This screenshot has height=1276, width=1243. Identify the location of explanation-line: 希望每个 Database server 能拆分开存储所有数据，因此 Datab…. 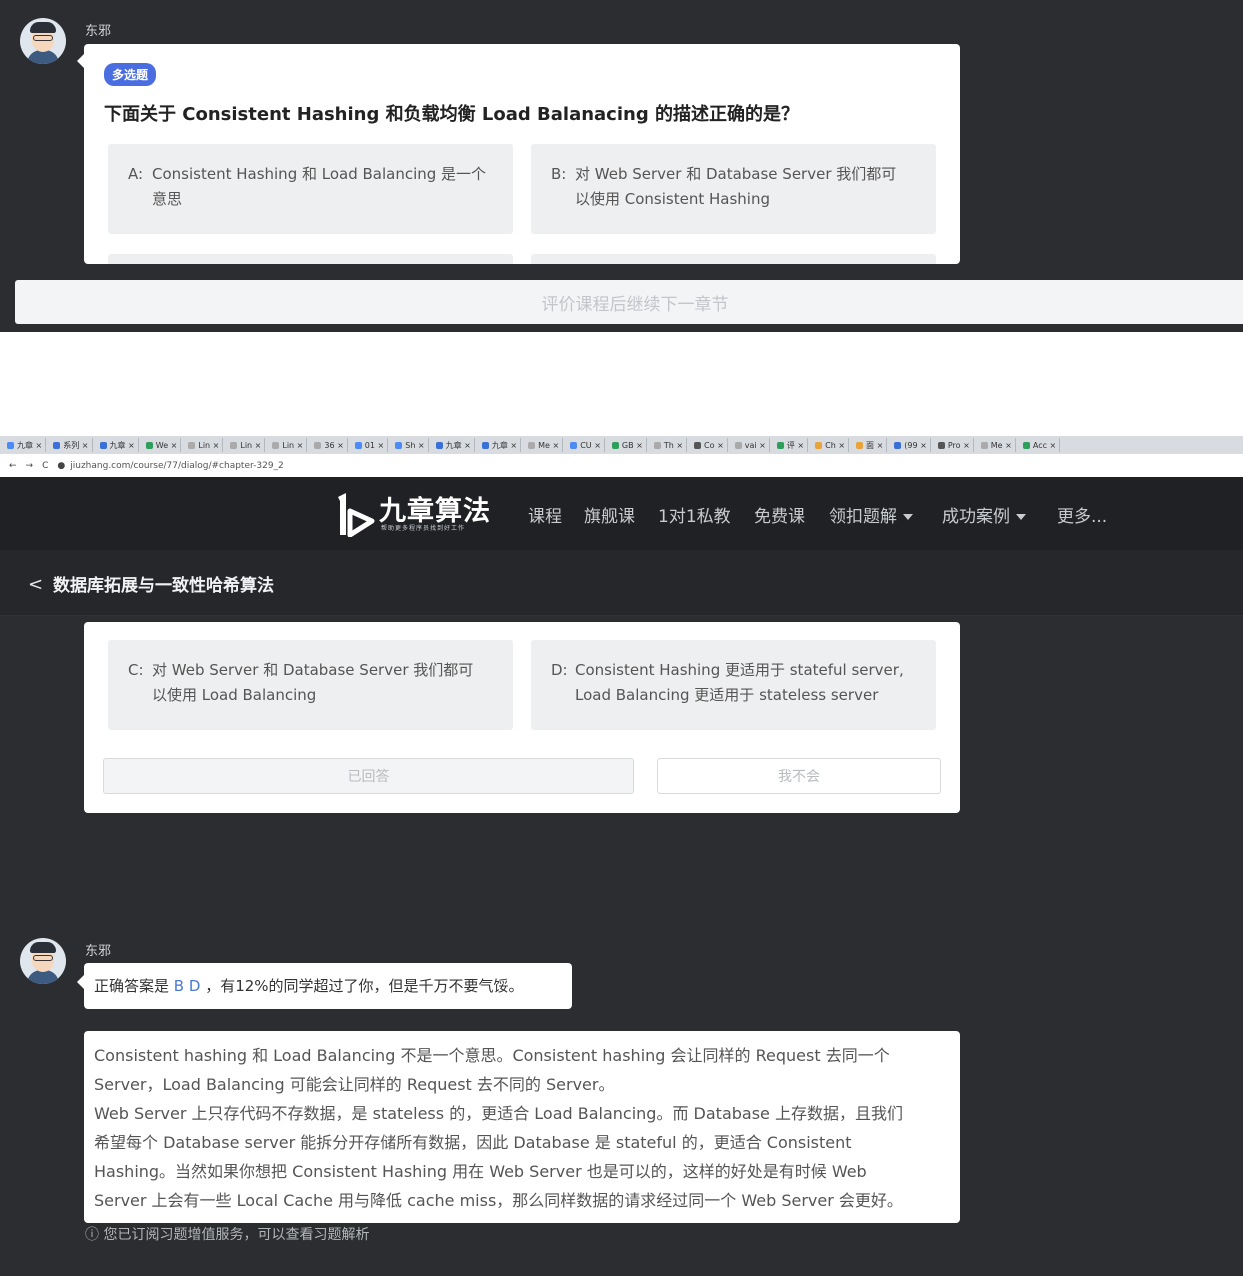
(473, 1142).